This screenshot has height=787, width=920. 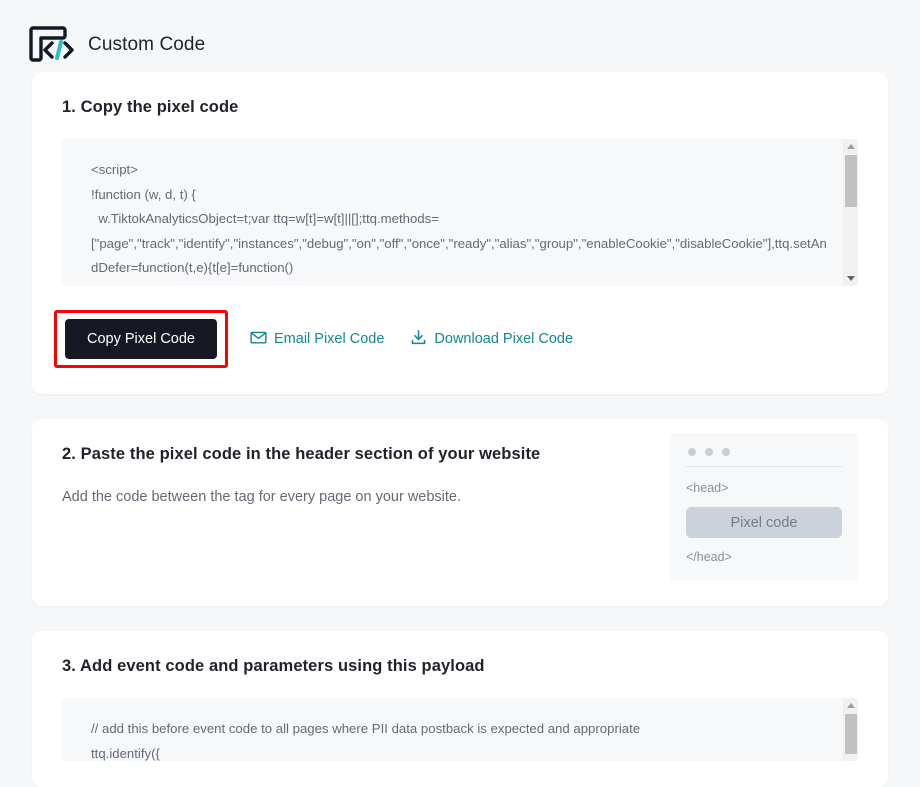 What do you see at coordinates (51, 45) in the screenshot?
I see `custom-code-icon` at bounding box center [51, 45].